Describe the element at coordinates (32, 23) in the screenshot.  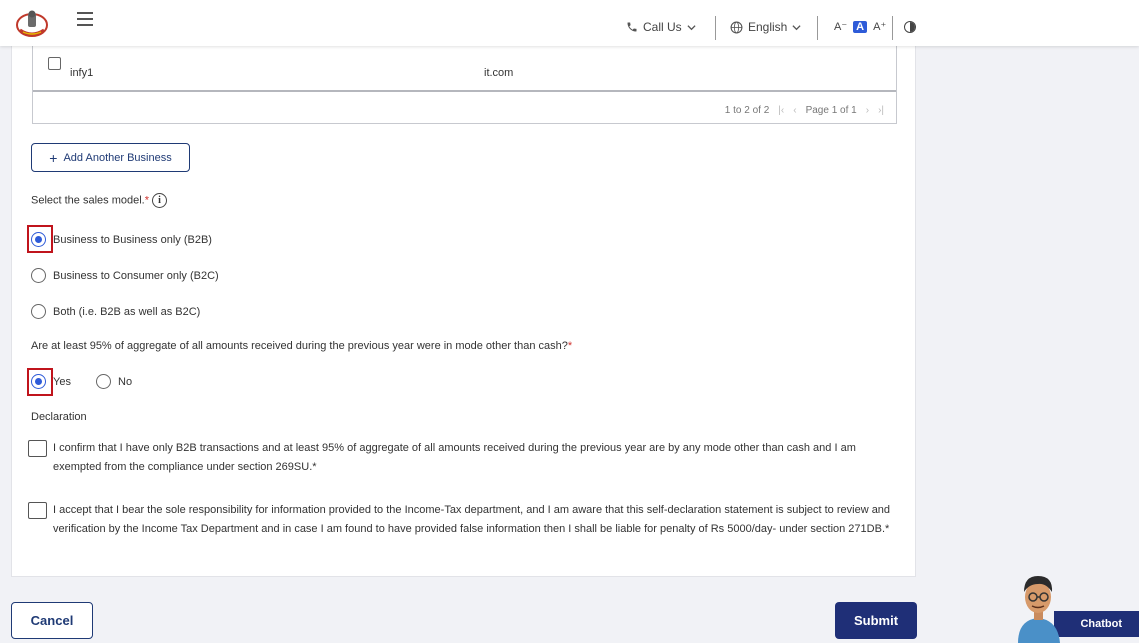
I see `emblem-logo` at that location.